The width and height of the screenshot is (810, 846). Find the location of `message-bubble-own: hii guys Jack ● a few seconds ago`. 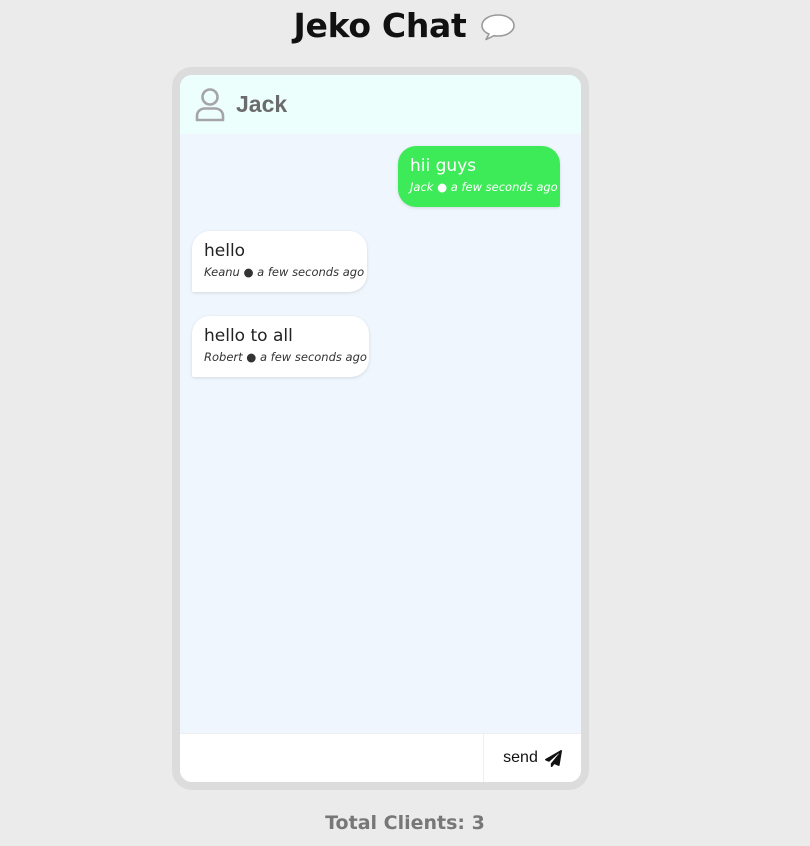

message-bubble-own: hii guys Jack ● a few seconds ago is located at coordinates (479, 176).